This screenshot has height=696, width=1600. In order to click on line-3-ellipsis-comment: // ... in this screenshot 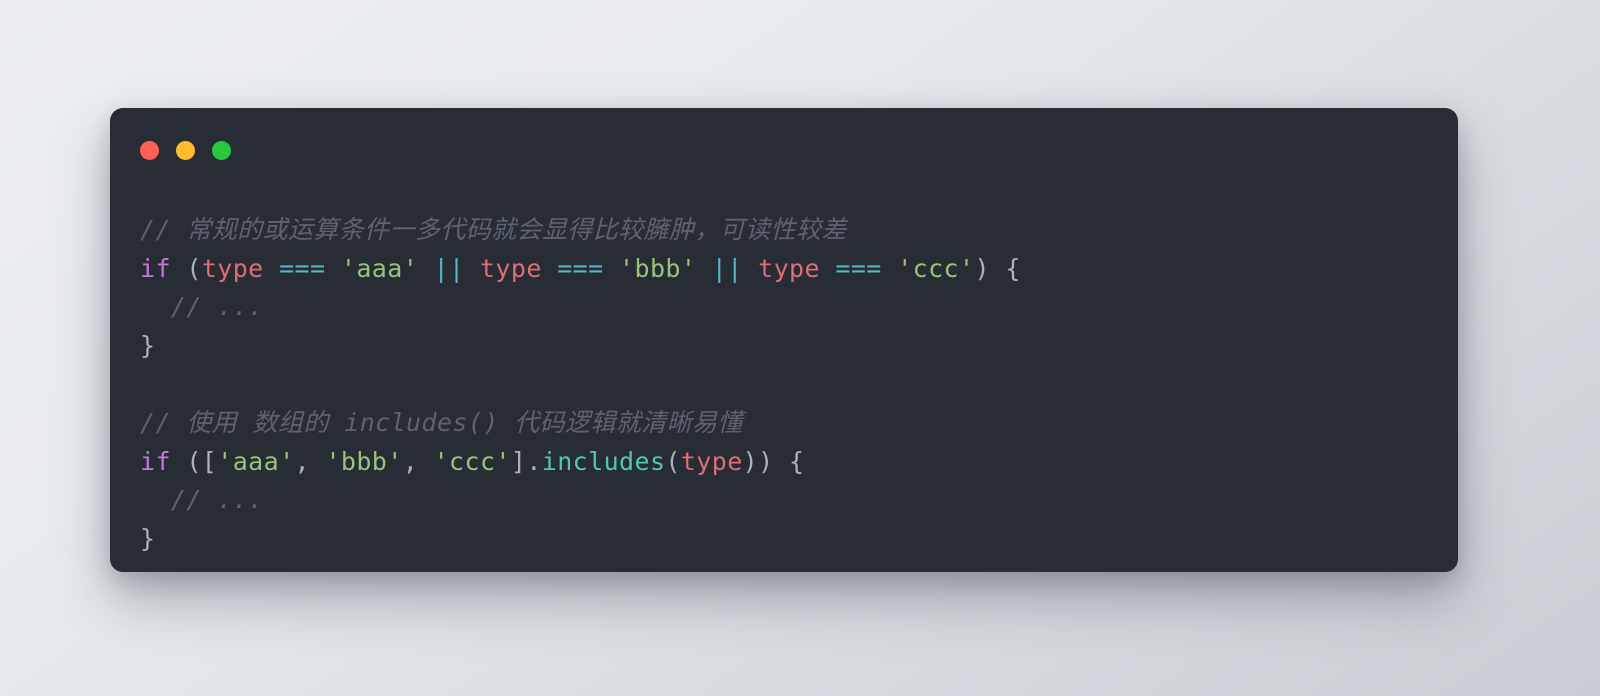, I will do `click(784, 307)`.